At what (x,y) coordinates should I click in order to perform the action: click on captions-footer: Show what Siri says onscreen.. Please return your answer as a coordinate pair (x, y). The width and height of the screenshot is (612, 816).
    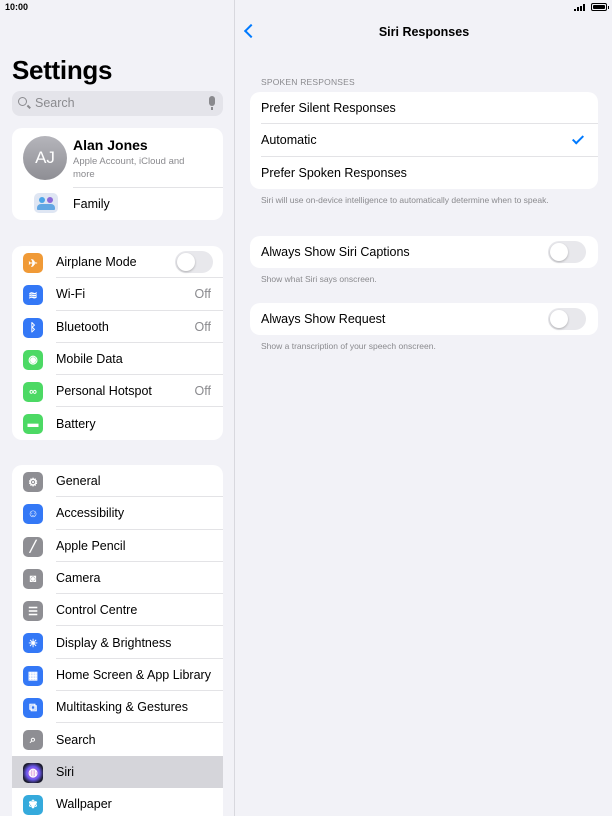
    Looking at the image, I should click on (319, 279).